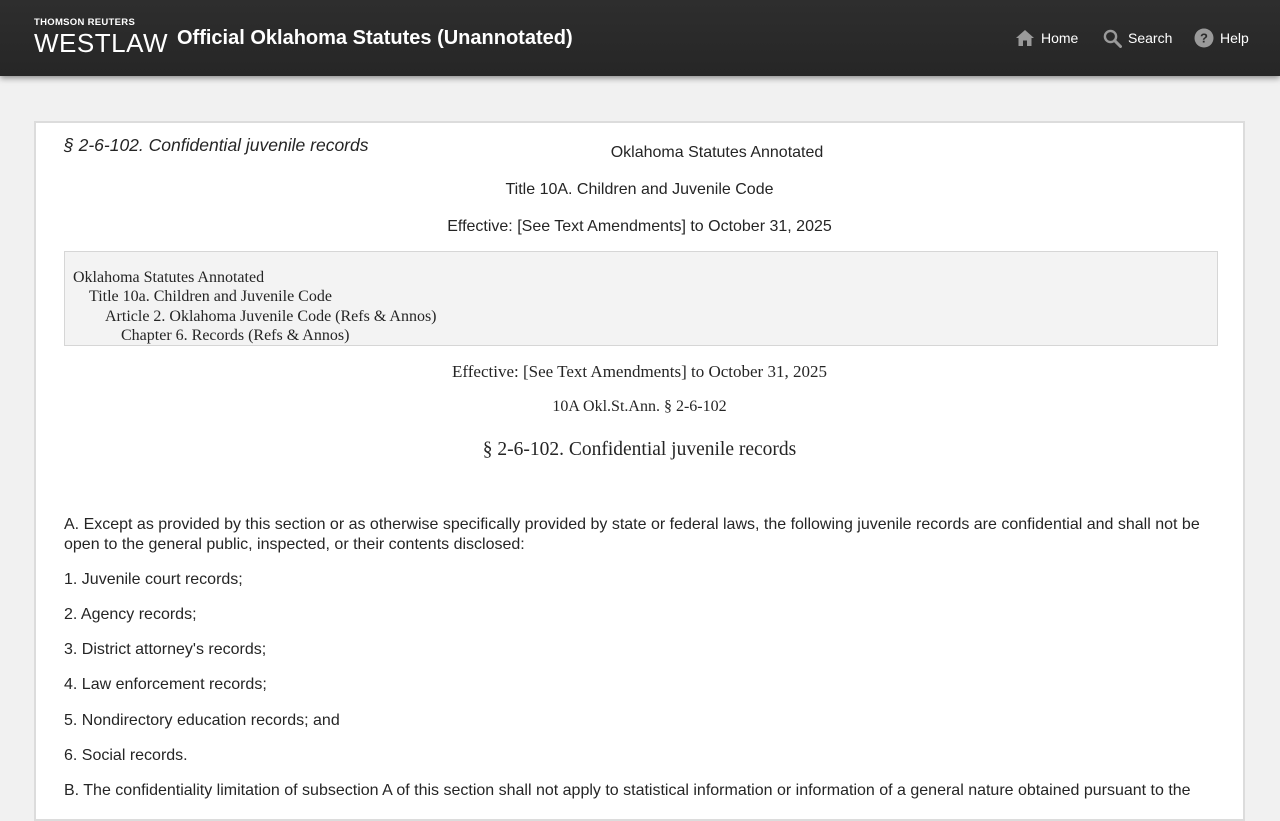 The image size is (1280, 821). Describe the element at coordinates (101, 43) in the screenshot. I see `brand-product: WESTLAW` at that location.